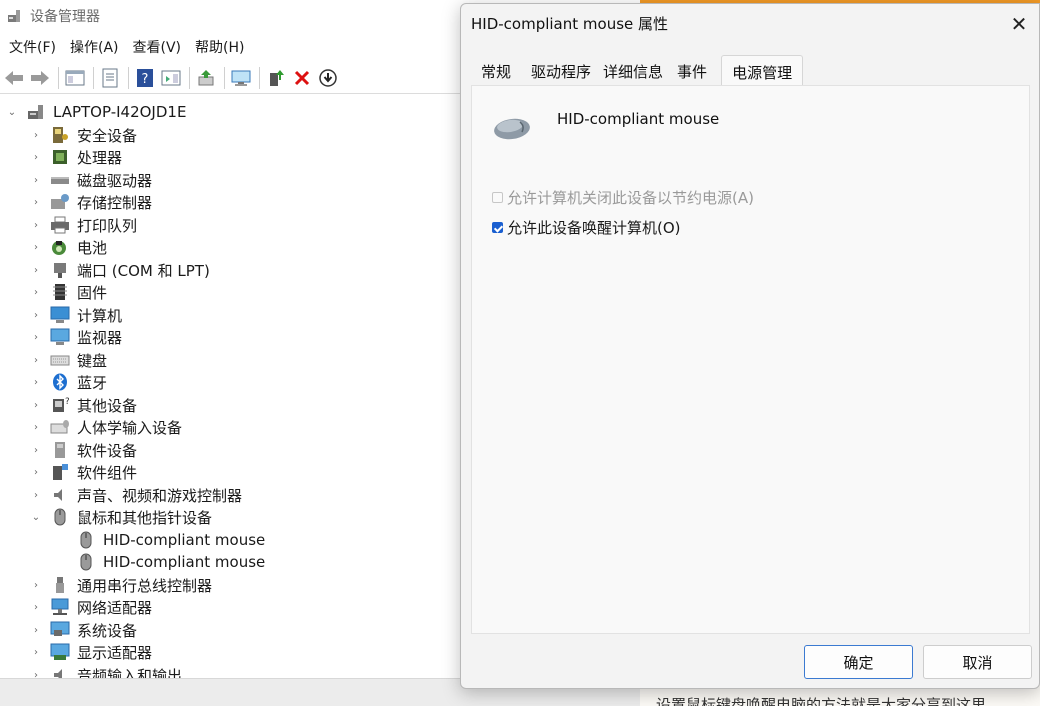 The height and width of the screenshot is (706, 1040). Describe the element at coordinates (91, 607) in the screenshot. I see `tree-item-network: › 网络适配器` at that location.